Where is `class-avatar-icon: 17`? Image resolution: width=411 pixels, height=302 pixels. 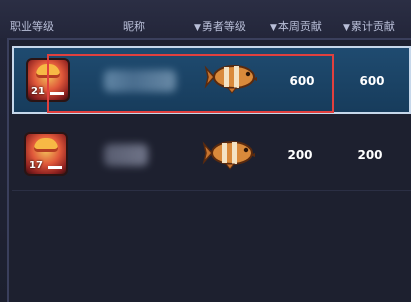
class-avatar-icon: 17 is located at coordinates (46, 154).